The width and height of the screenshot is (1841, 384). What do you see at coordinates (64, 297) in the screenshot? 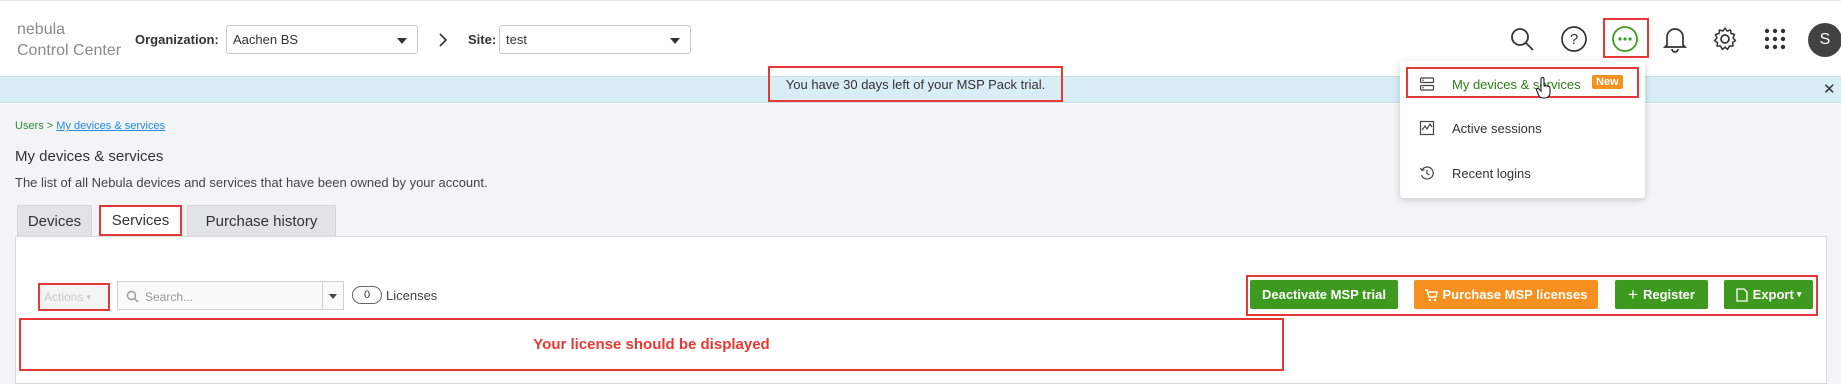
I see `actions-label: Actions` at bounding box center [64, 297].